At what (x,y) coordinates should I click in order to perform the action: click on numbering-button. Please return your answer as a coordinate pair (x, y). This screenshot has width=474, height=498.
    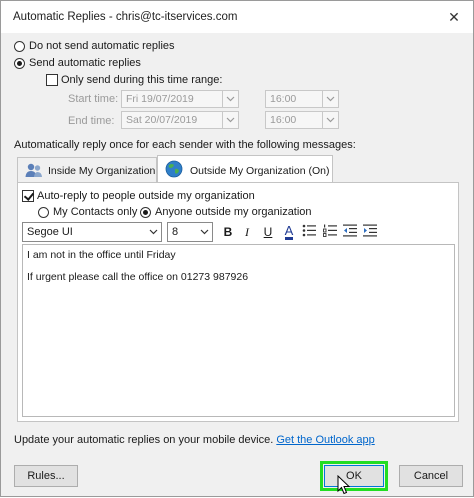
    Looking at the image, I should click on (330, 232).